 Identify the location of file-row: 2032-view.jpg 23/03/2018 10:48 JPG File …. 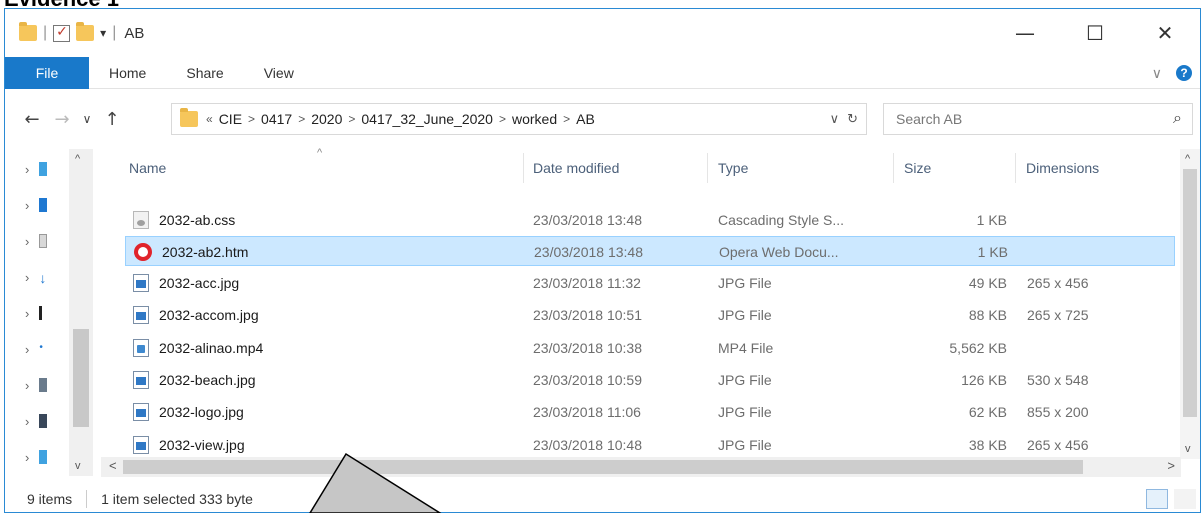
(650, 445).